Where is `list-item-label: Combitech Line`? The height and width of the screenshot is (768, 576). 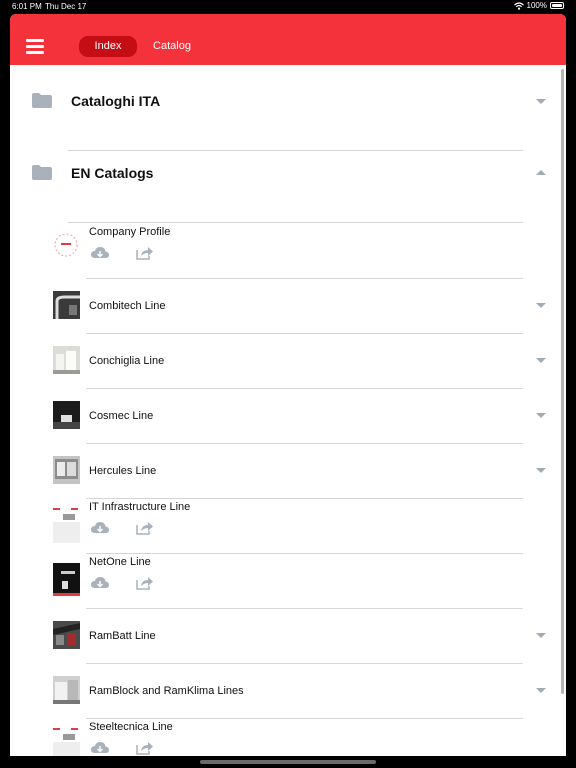
list-item-label: Combitech Line is located at coordinates (127, 306).